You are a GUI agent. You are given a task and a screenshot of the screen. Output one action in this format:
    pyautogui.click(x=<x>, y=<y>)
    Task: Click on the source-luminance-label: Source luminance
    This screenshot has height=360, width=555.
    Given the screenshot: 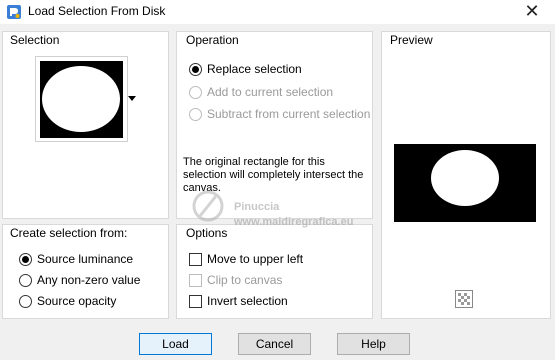 What is the action you would take?
    pyautogui.click(x=85, y=259)
    